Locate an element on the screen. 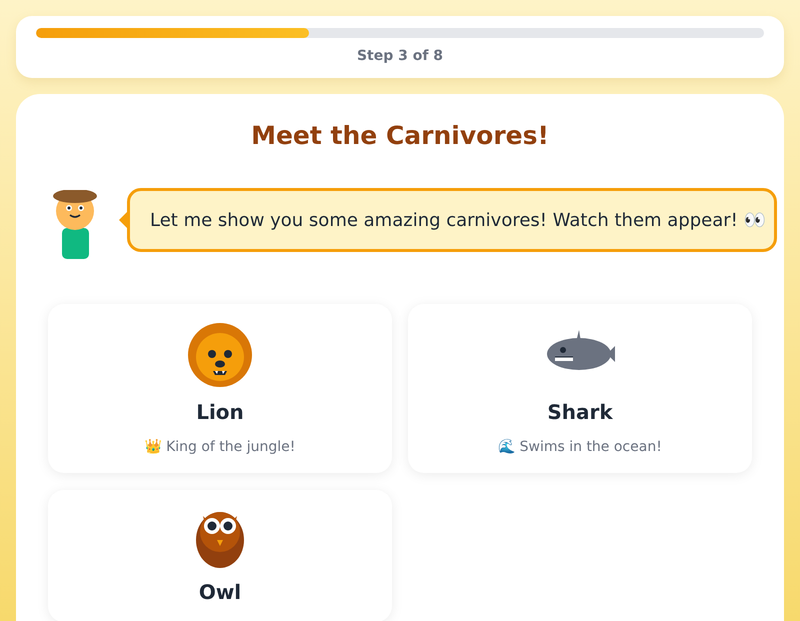  animal-name: Owl is located at coordinates (220, 592).